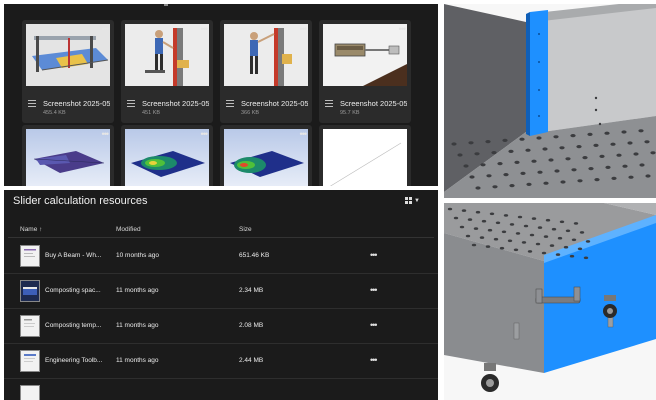  I want to click on file-size: 2.44 MB, so click(251, 360).